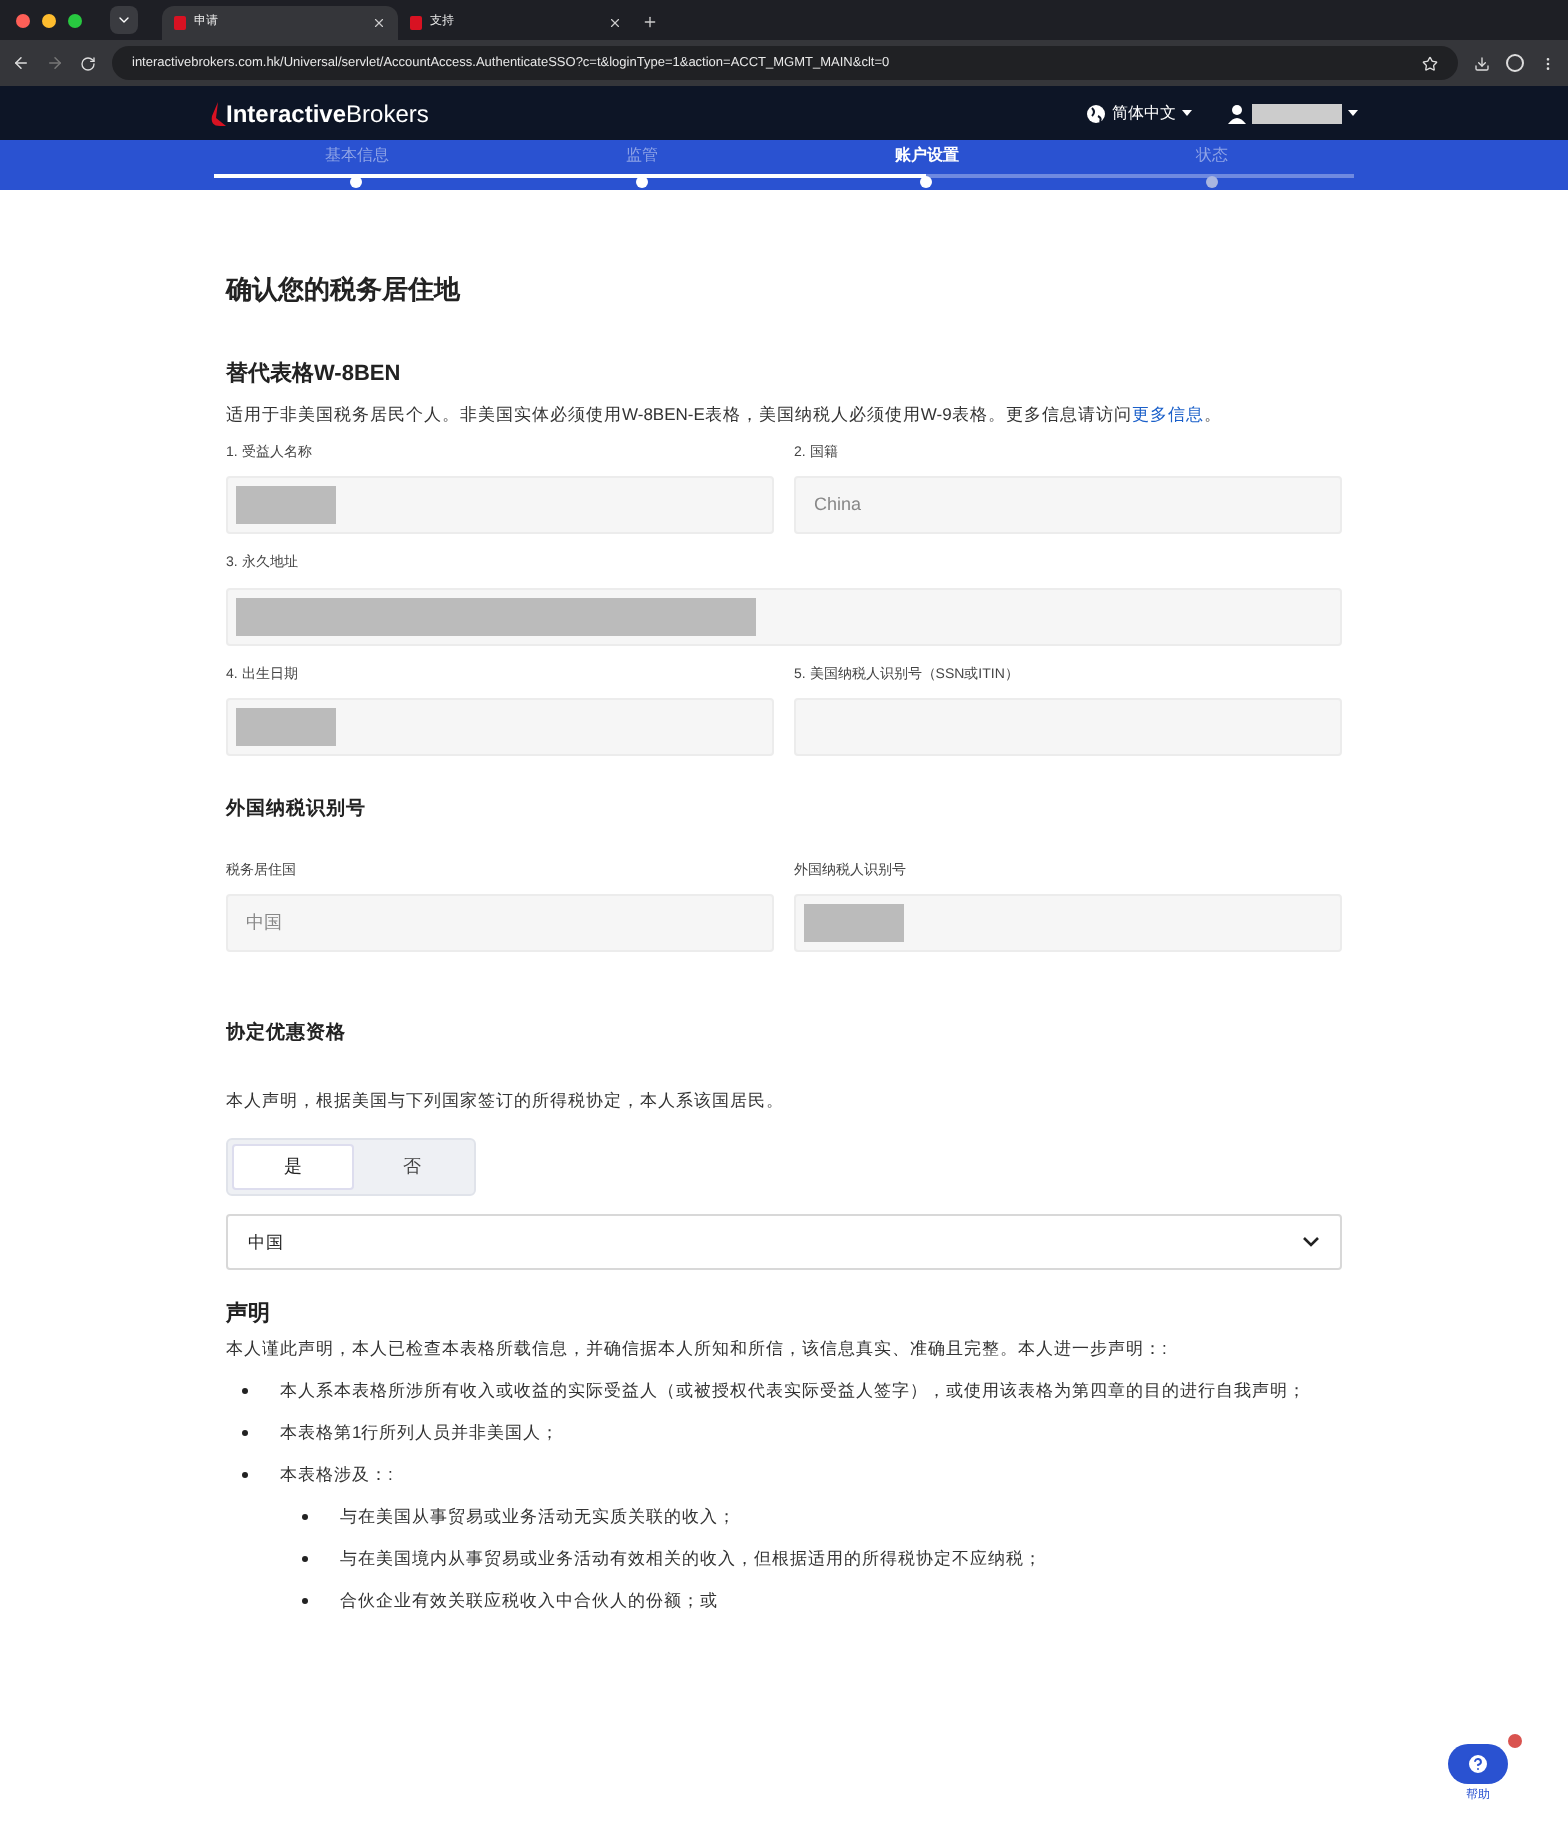 This screenshot has height=1830, width=1568. What do you see at coordinates (926, 165) in the screenshot?
I see `progress-step: 账户设置` at bounding box center [926, 165].